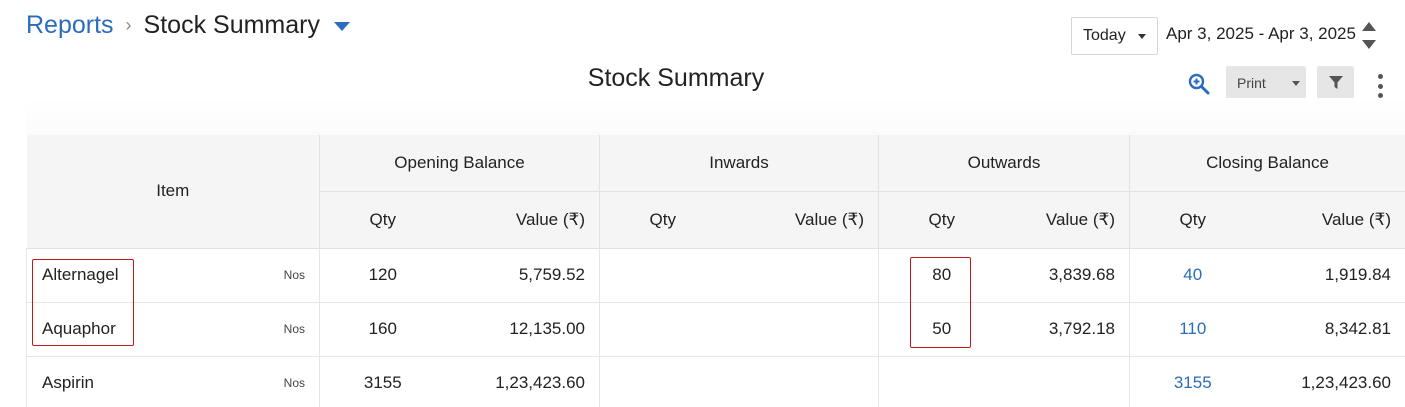 The height and width of the screenshot is (407, 1405). What do you see at coordinates (70, 25) in the screenshot?
I see `breadcrumb-reports-link: Reports` at bounding box center [70, 25].